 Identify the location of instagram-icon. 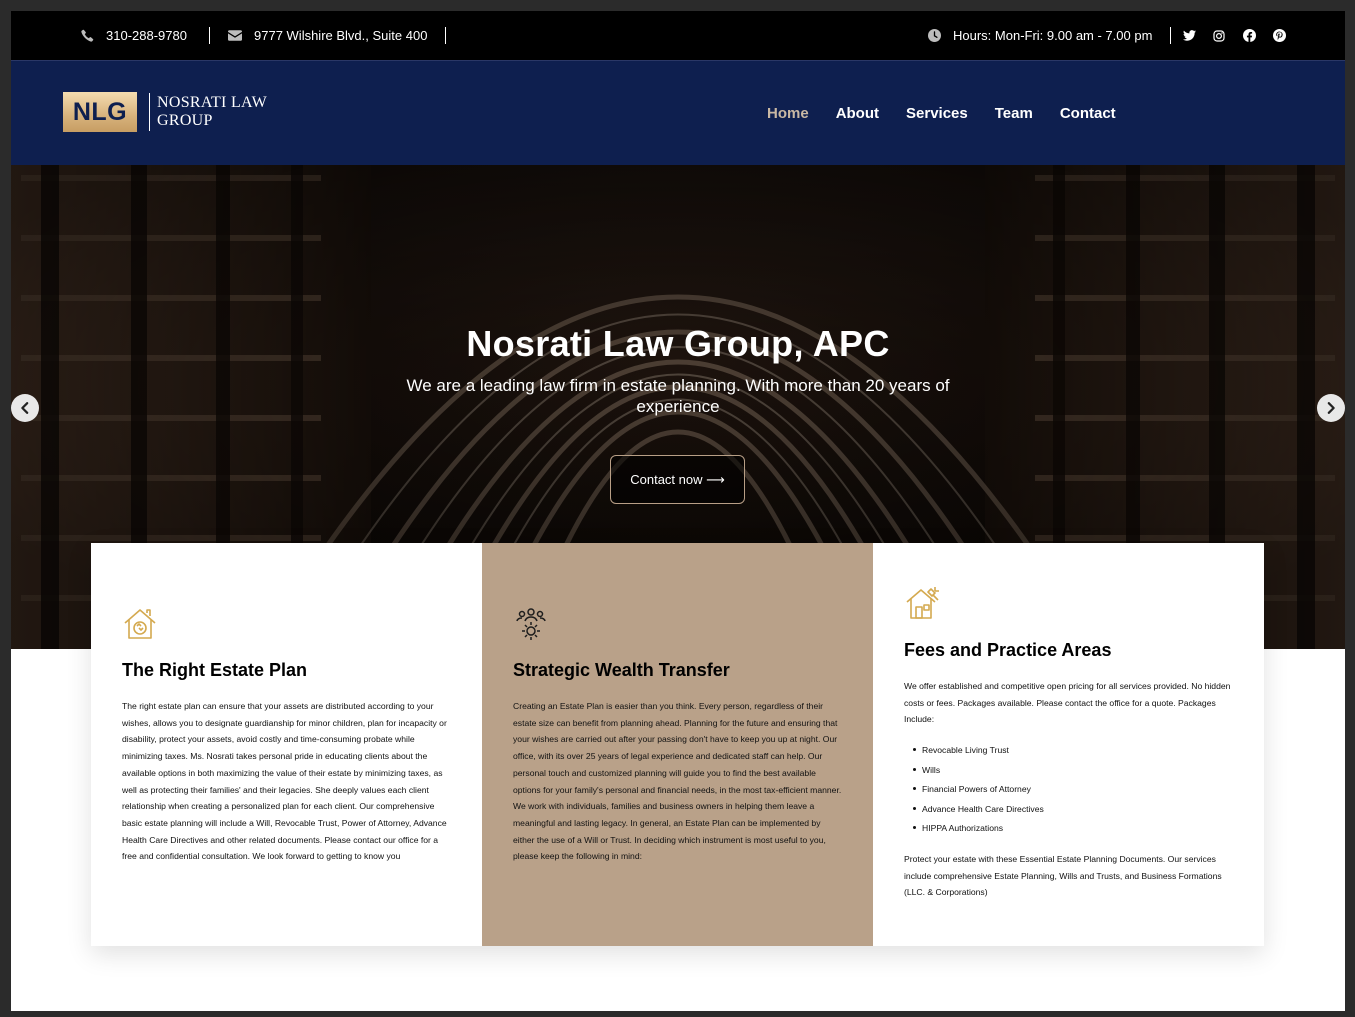
(1219, 36).